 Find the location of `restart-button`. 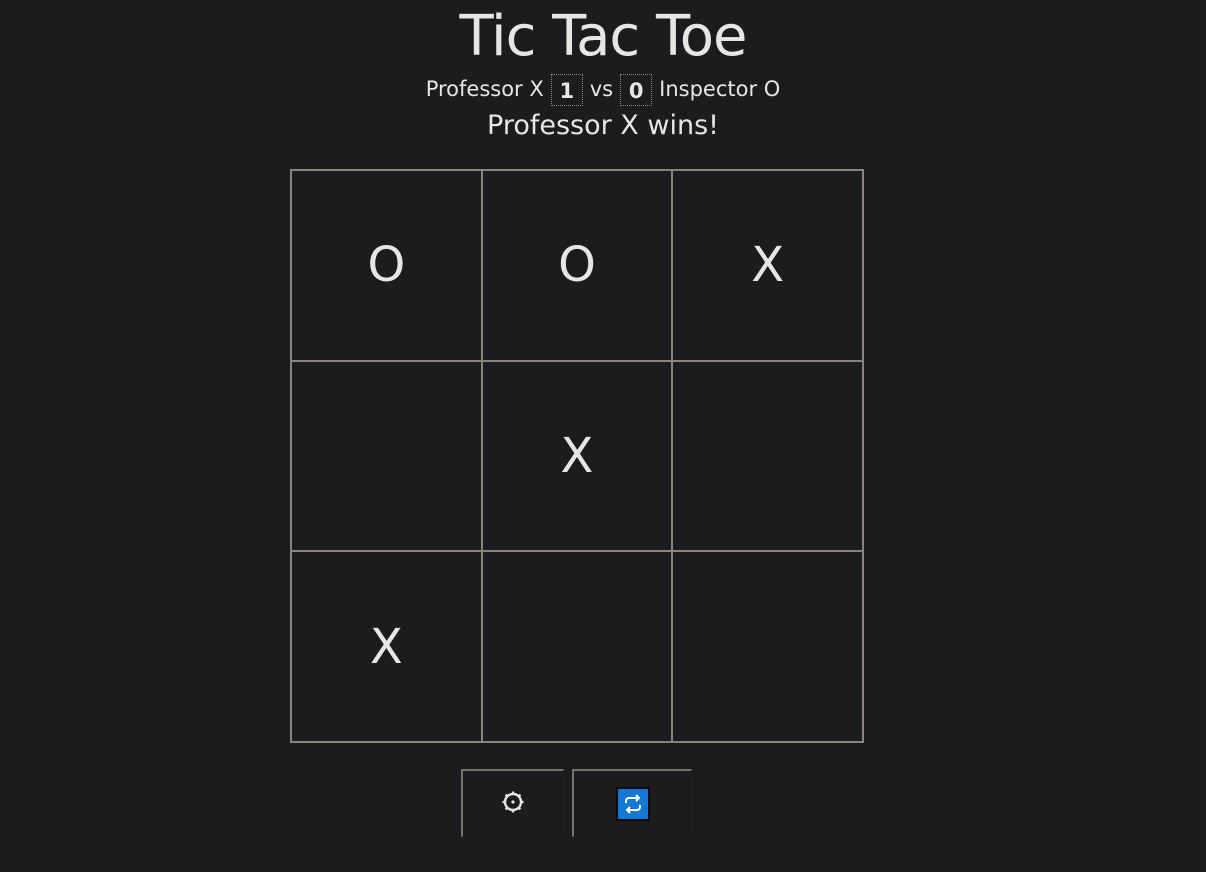

restart-button is located at coordinates (632, 803).